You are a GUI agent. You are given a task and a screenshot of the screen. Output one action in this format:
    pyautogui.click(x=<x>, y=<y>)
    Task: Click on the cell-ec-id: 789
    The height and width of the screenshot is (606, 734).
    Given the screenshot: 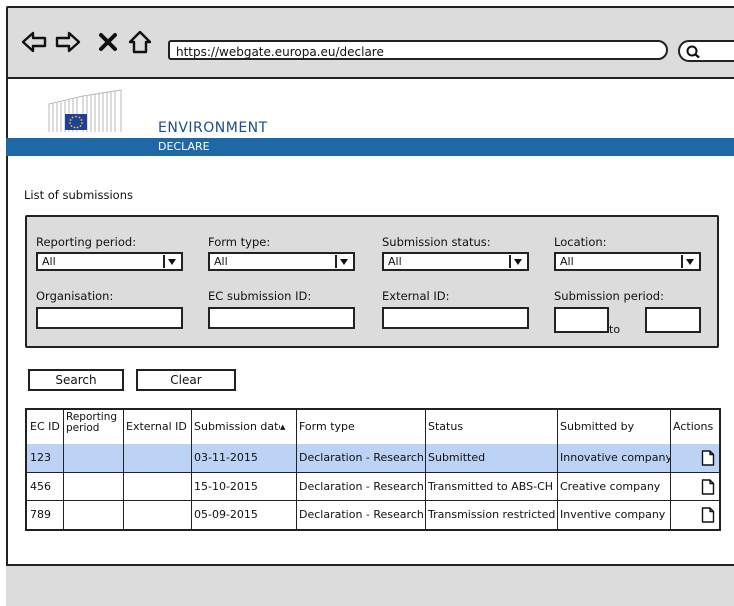 What is the action you would take?
    pyautogui.click(x=40, y=514)
    